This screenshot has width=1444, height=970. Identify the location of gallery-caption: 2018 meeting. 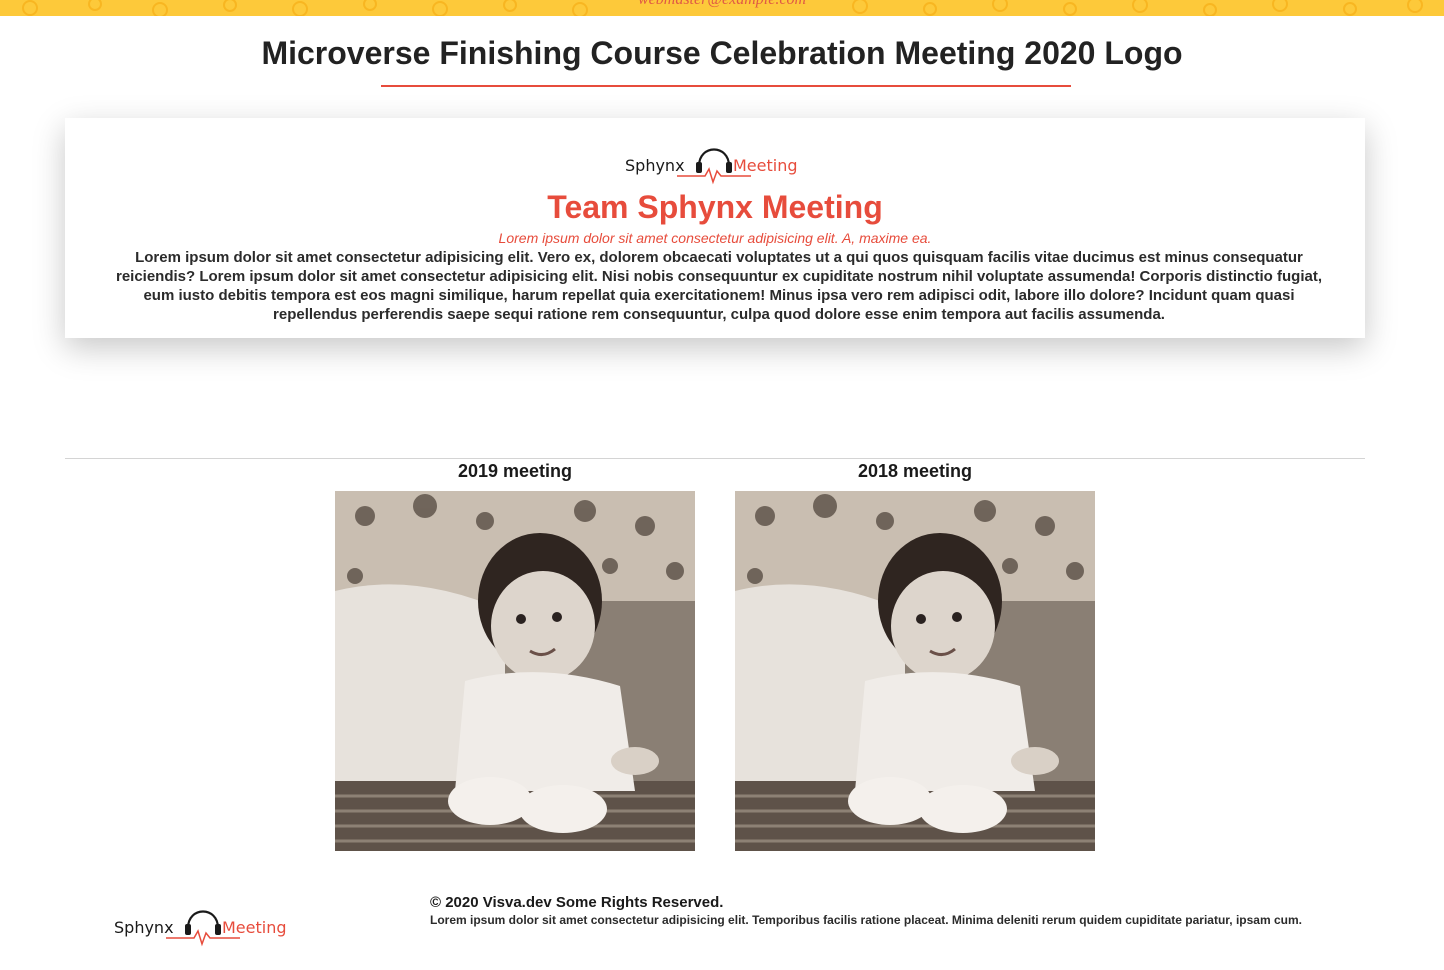
(915, 471).